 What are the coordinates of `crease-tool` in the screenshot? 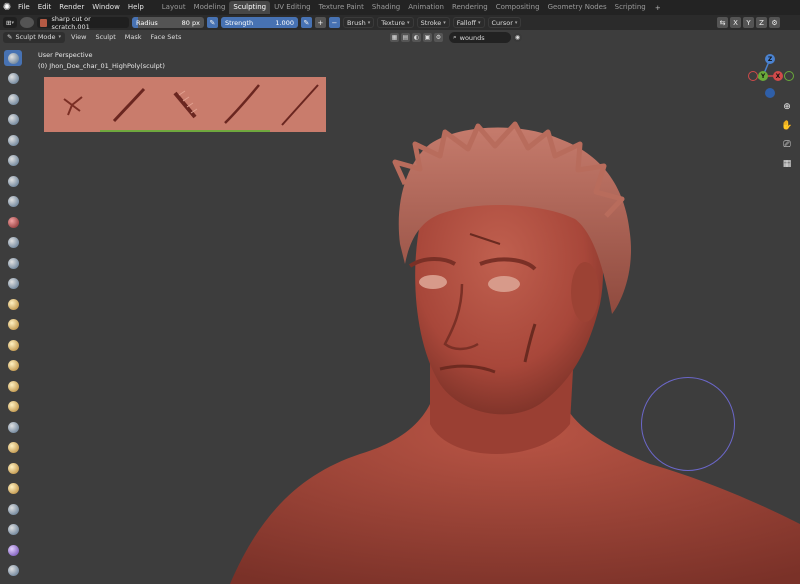 It's located at (13, 222).